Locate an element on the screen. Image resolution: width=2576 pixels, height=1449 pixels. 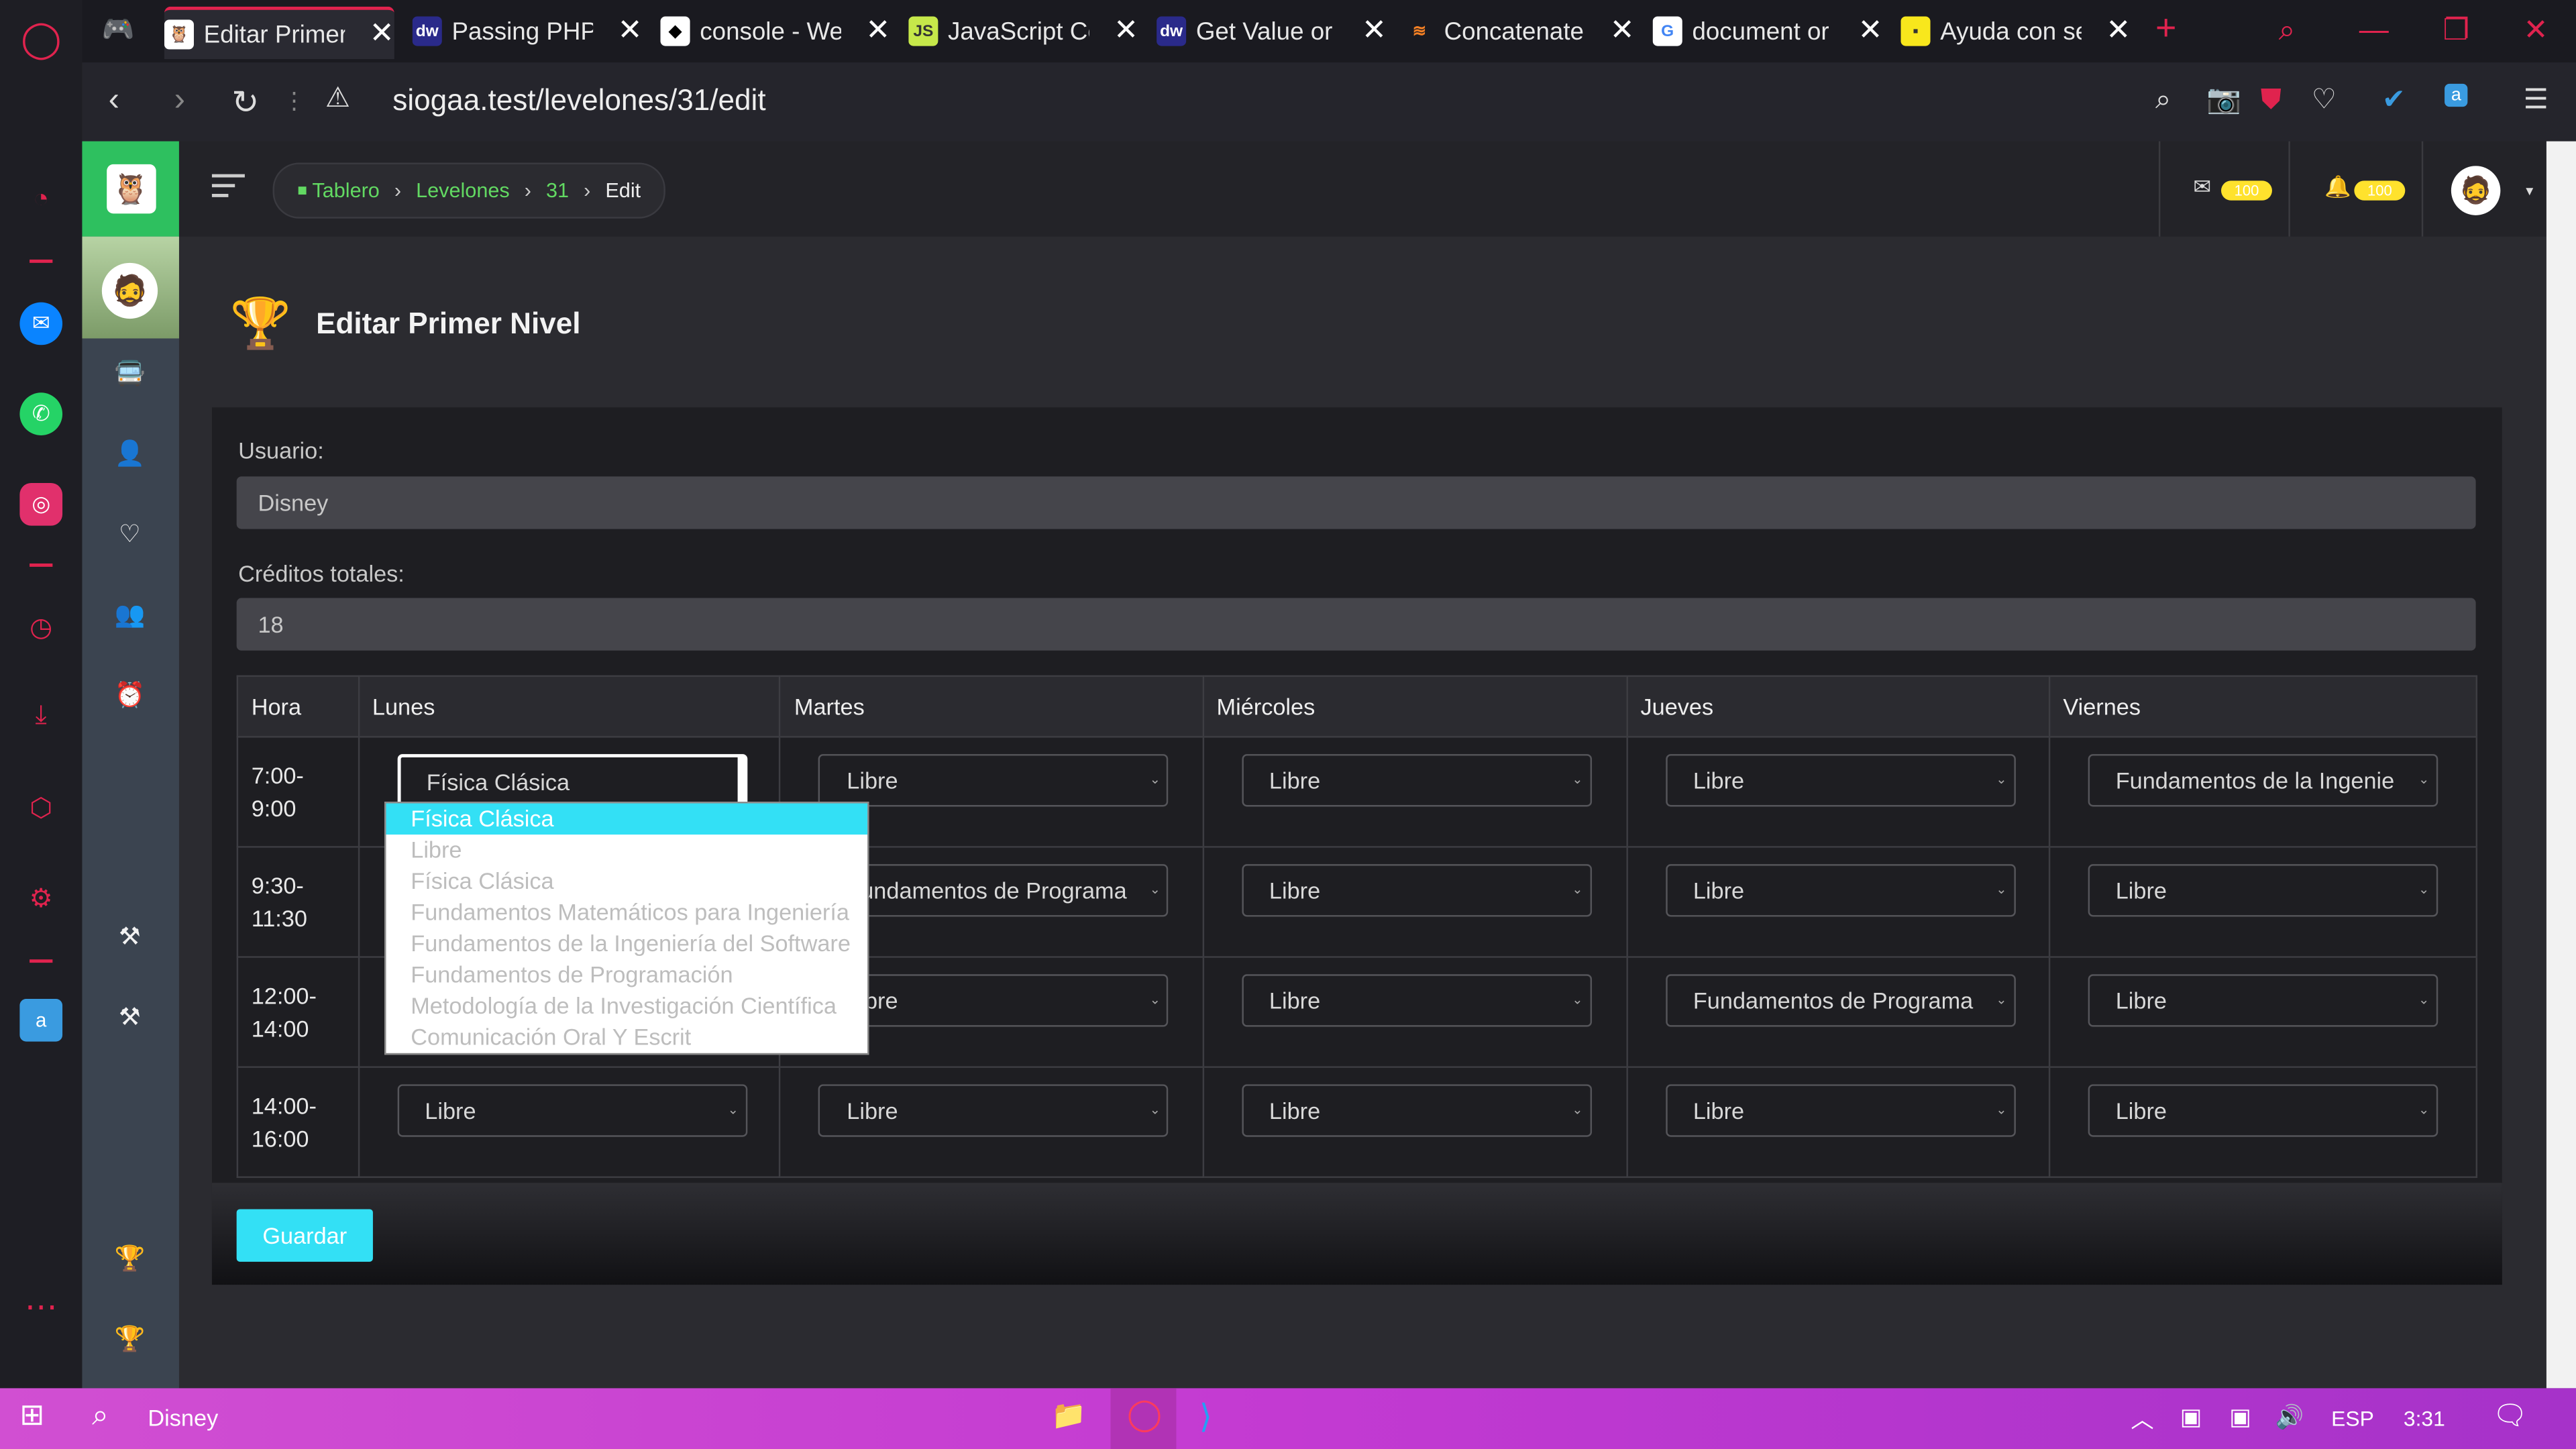
alarm-icon: ⏰ is located at coordinates (129, 694).